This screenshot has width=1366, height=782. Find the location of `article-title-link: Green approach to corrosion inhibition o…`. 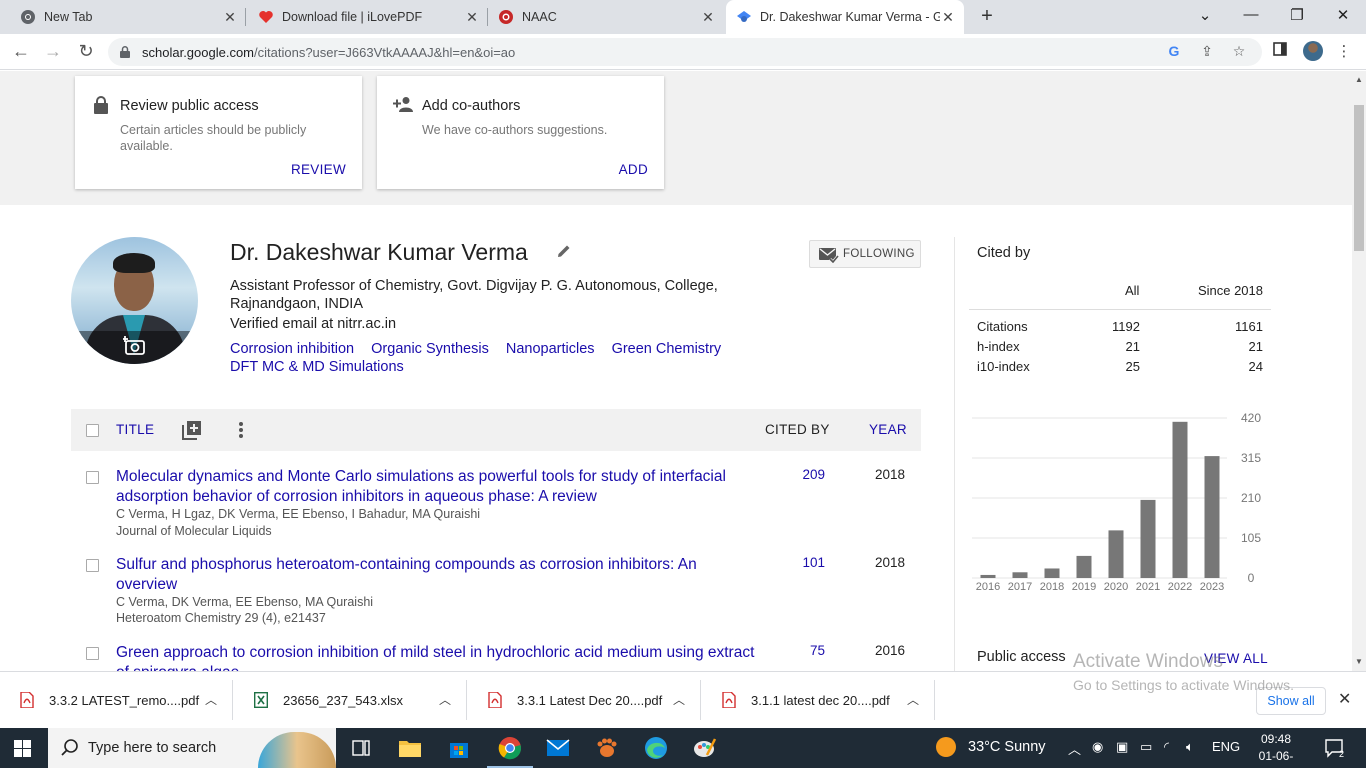

article-title-link: Green approach to corrosion inhibition o… is located at coordinates (436, 657).